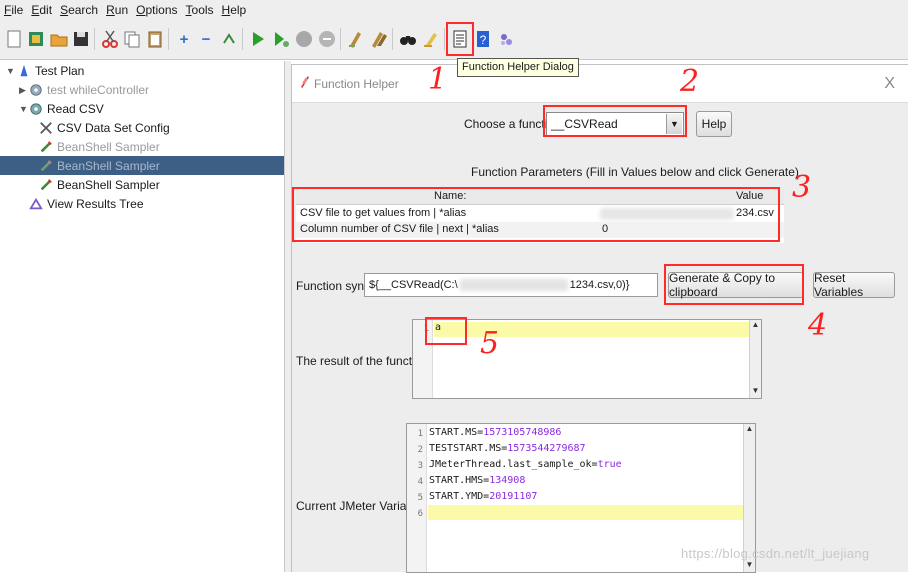 This screenshot has width=908, height=573. What do you see at coordinates (184, 39) in the screenshot?
I see `expand-icon: +` at bounding box center [184, 39].